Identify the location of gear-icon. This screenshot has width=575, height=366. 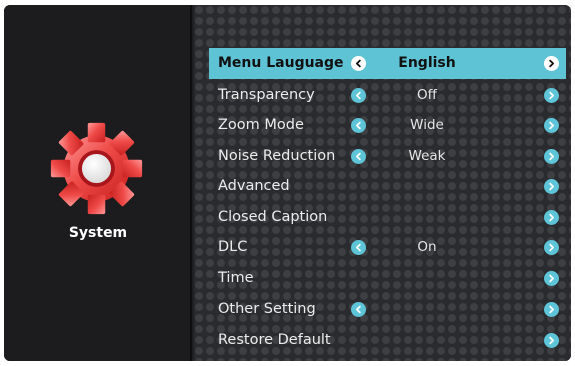
(96, 168).